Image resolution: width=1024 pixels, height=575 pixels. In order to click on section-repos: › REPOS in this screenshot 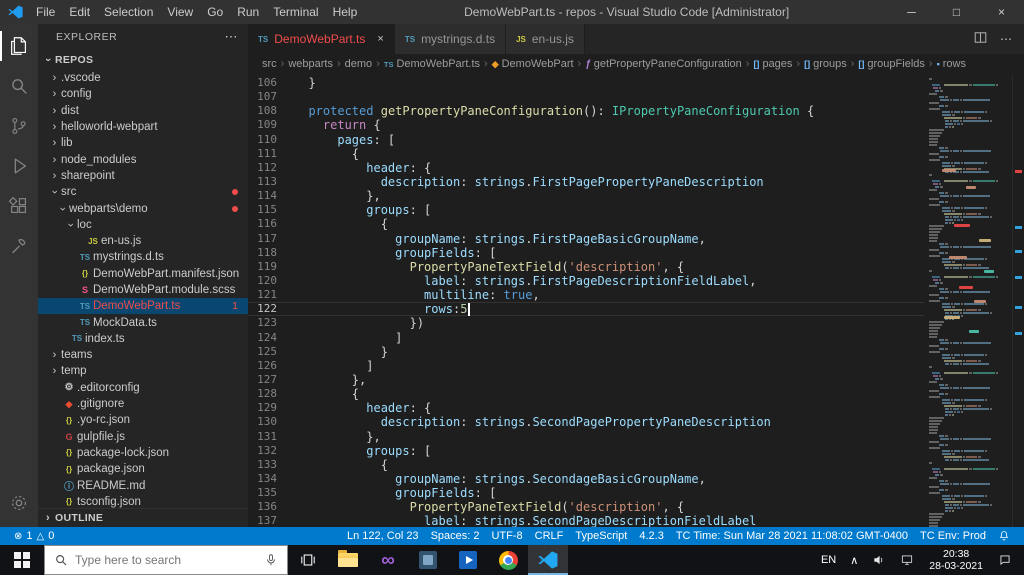, I will do `click(143, 59)`.